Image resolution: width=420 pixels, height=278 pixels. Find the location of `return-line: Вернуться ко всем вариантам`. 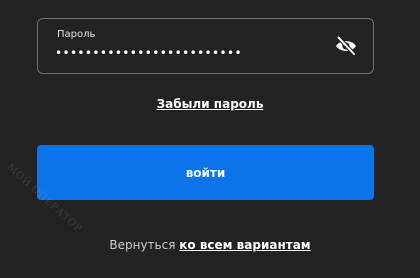

return-line: Вернуться ко всем вариантам is located at coordinates (210, 245).